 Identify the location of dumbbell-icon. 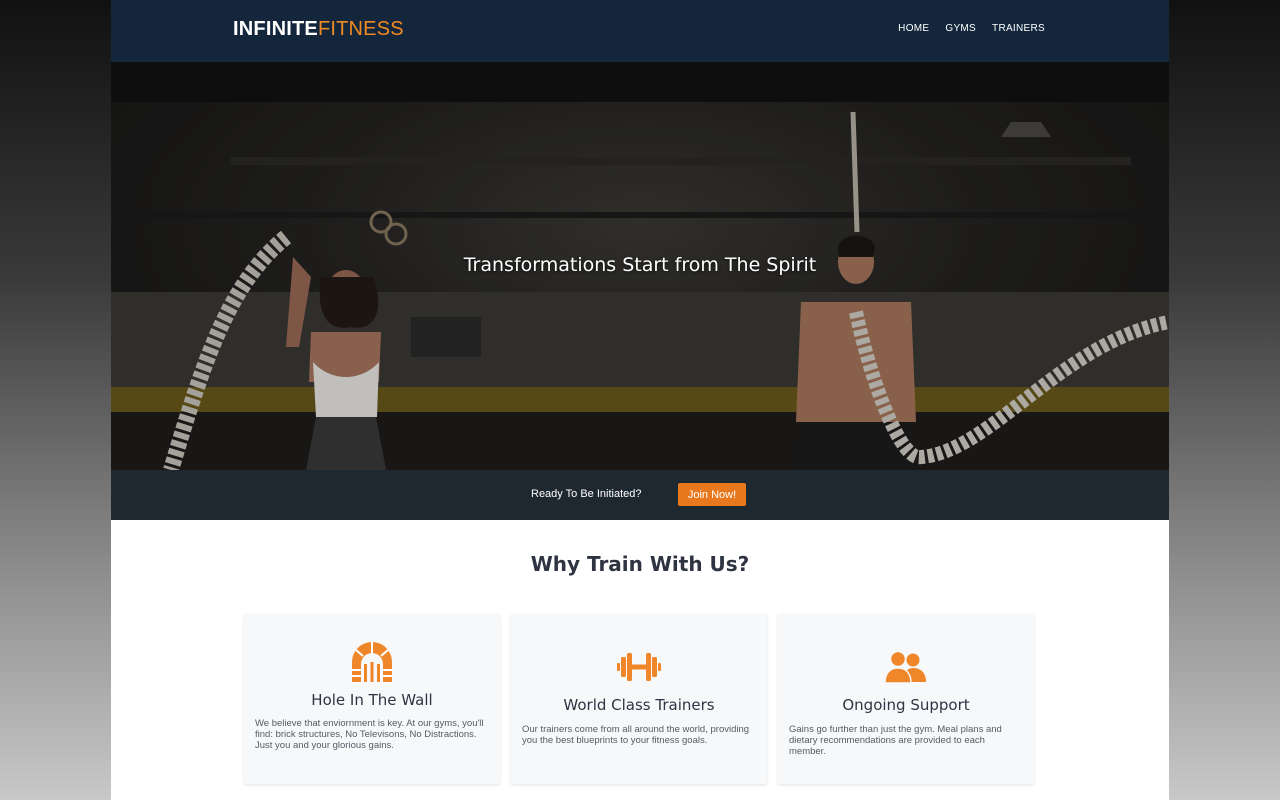
(639, 667).